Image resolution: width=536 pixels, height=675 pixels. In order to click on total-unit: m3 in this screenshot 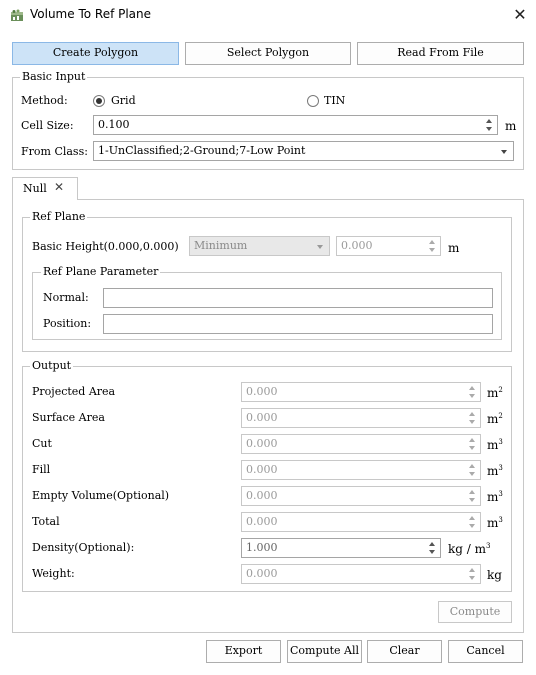, I will do `click(495, 523)`.